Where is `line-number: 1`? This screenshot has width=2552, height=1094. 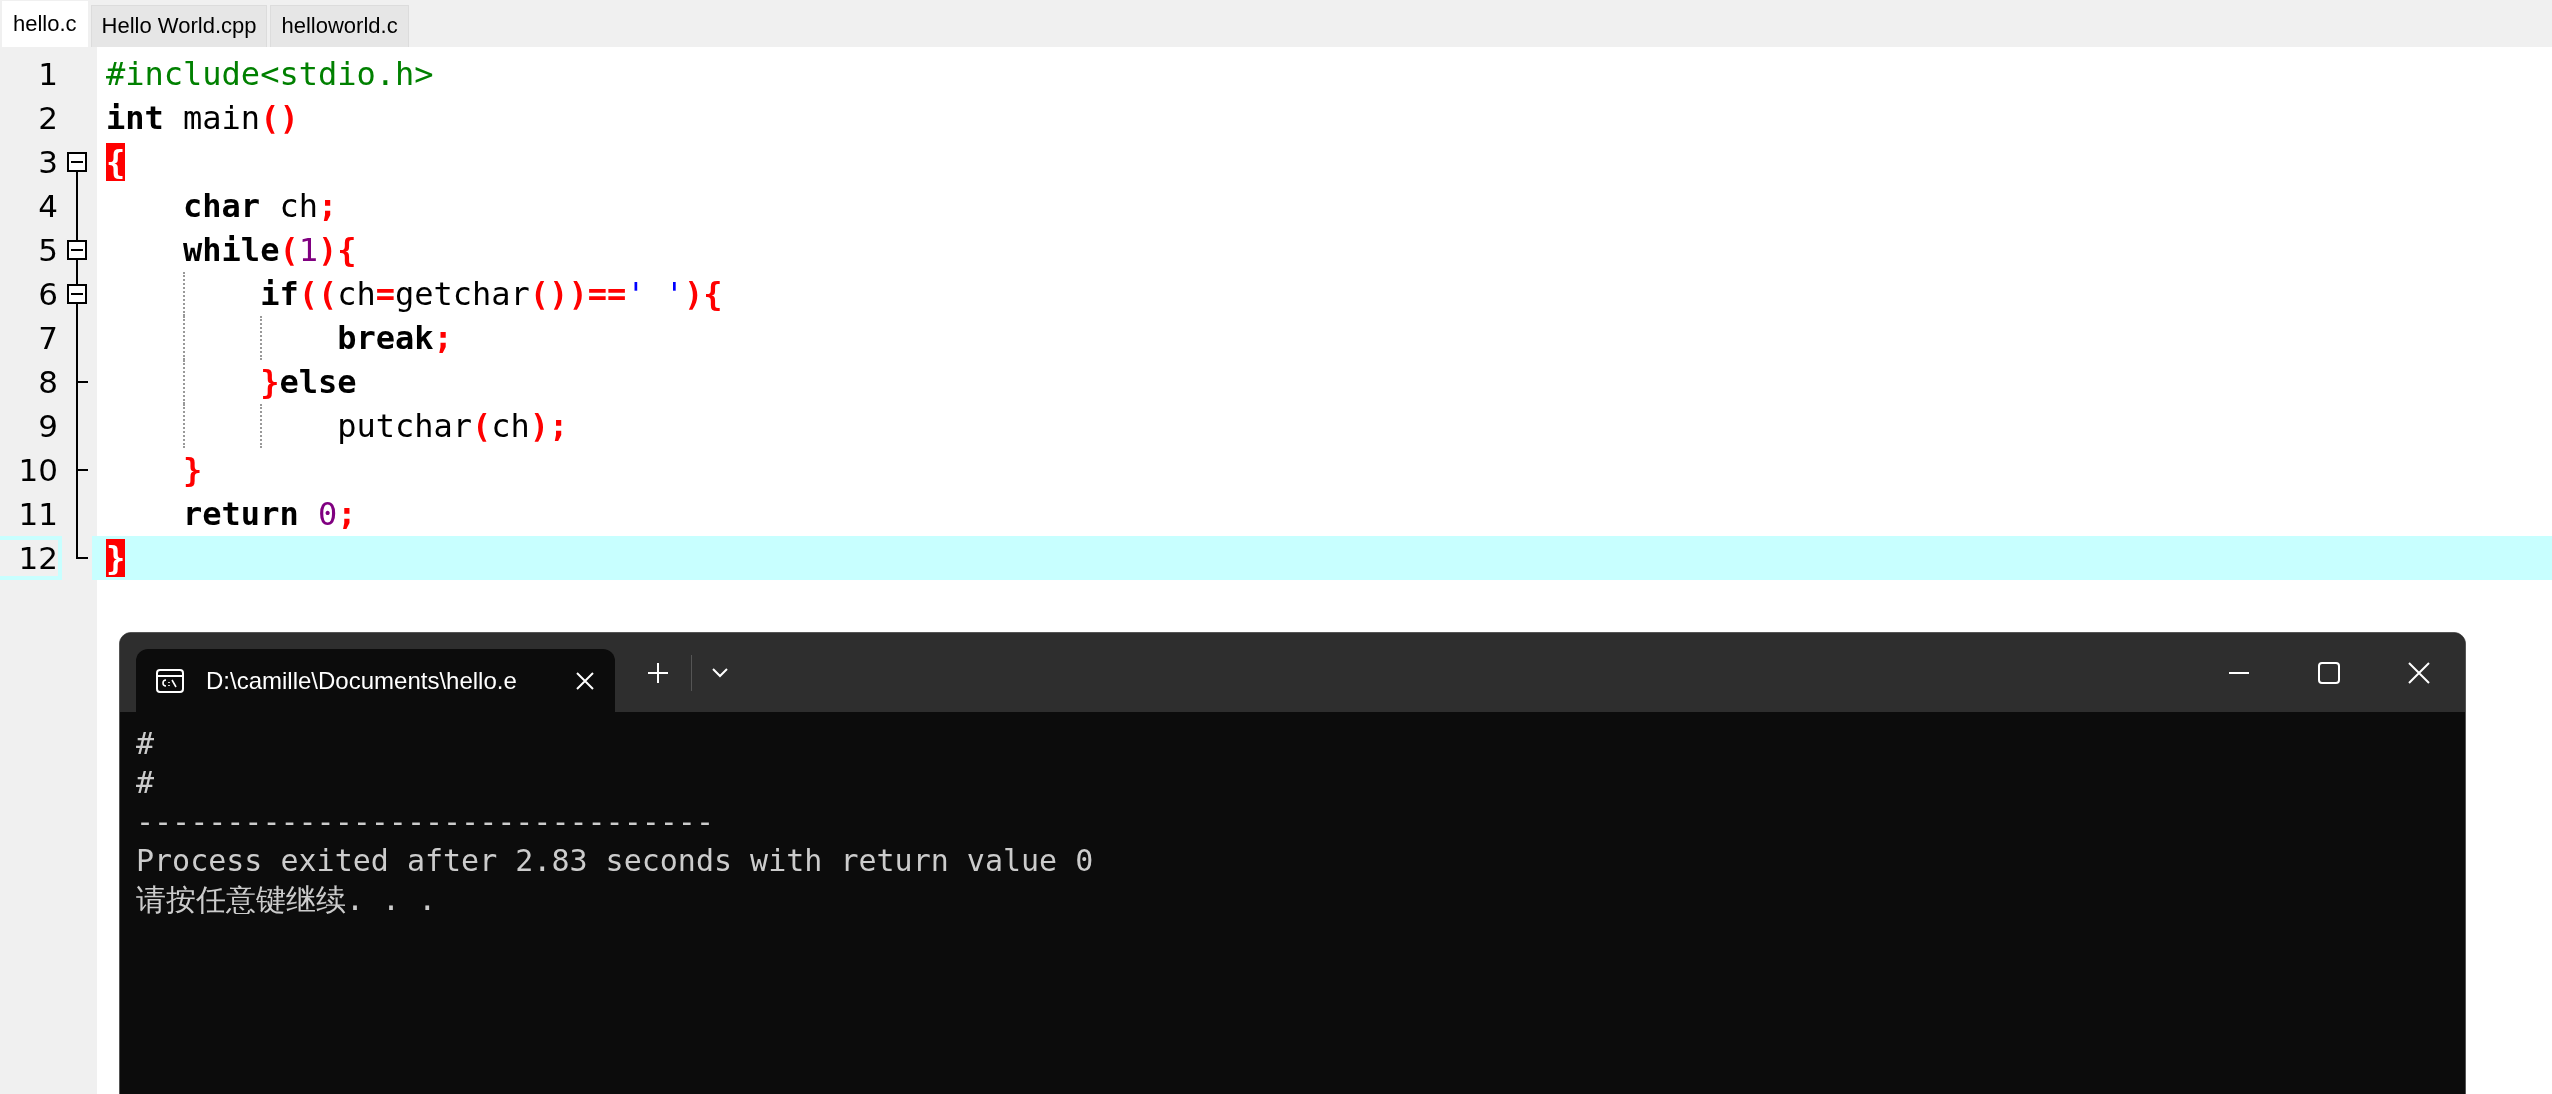 line-number: 1 is located at coordinates (47, 74).